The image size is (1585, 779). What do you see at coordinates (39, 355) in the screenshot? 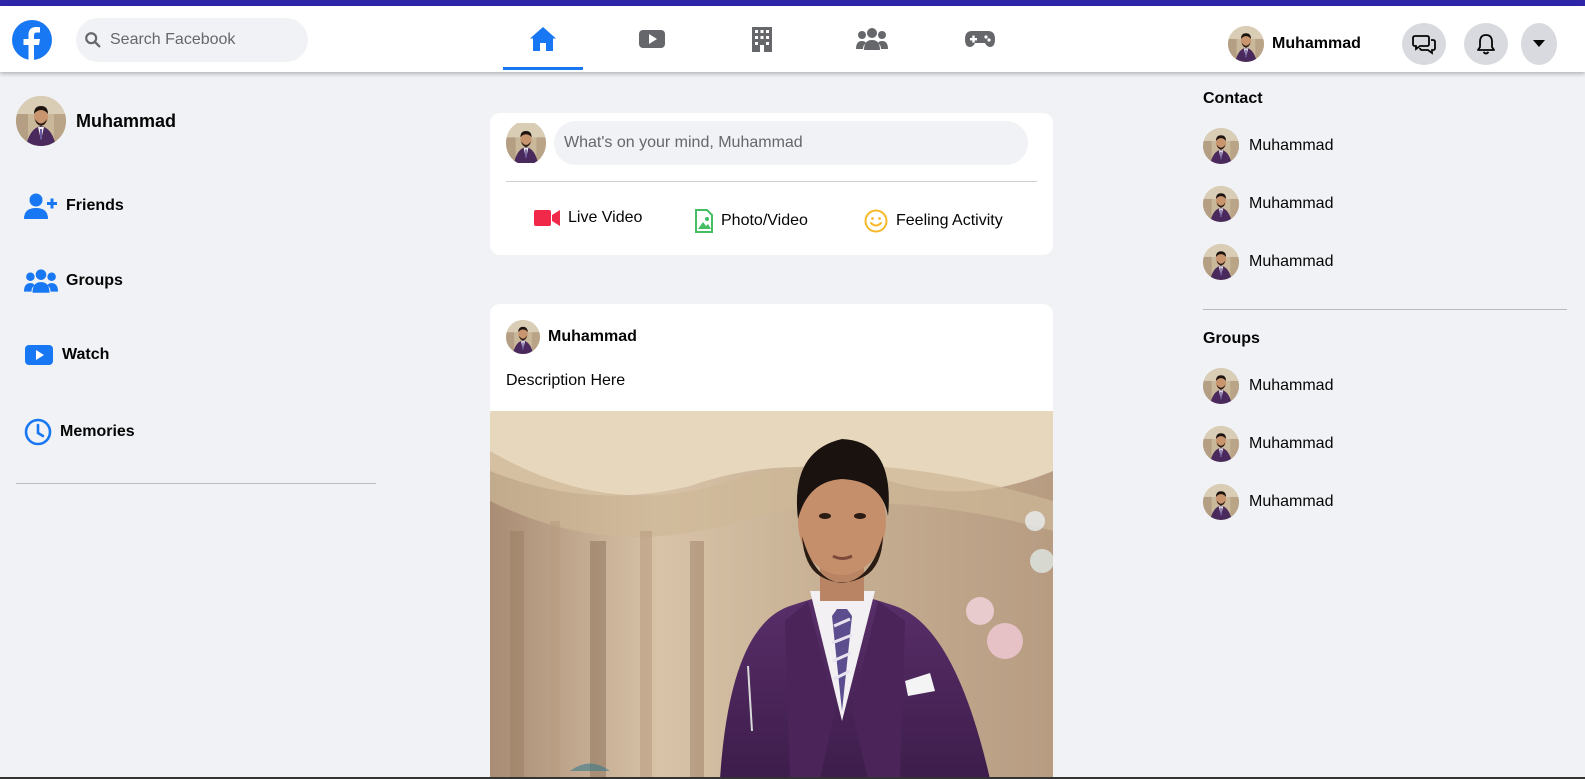
I see `watch-icon` at bounding box center [39, 355].